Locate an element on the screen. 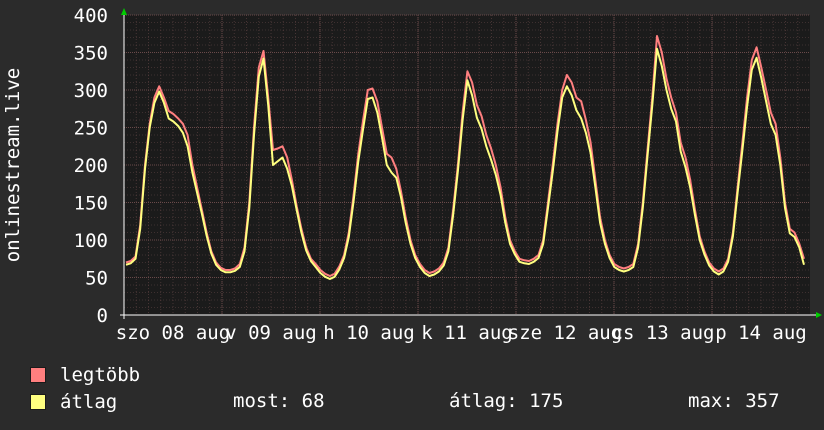  legend-item-max: legtöbb is located at coordinates (85, 375).